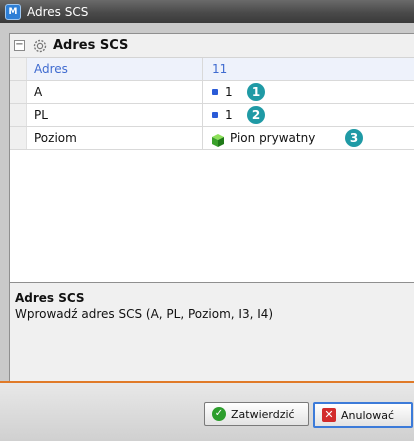 Image resolution: width=414 pixels, height=441 pixels. What do you see at coordinates (308, 138) in the screenshot?
I see `property-value: Pion prywatny` at bounding box center [308, 138].